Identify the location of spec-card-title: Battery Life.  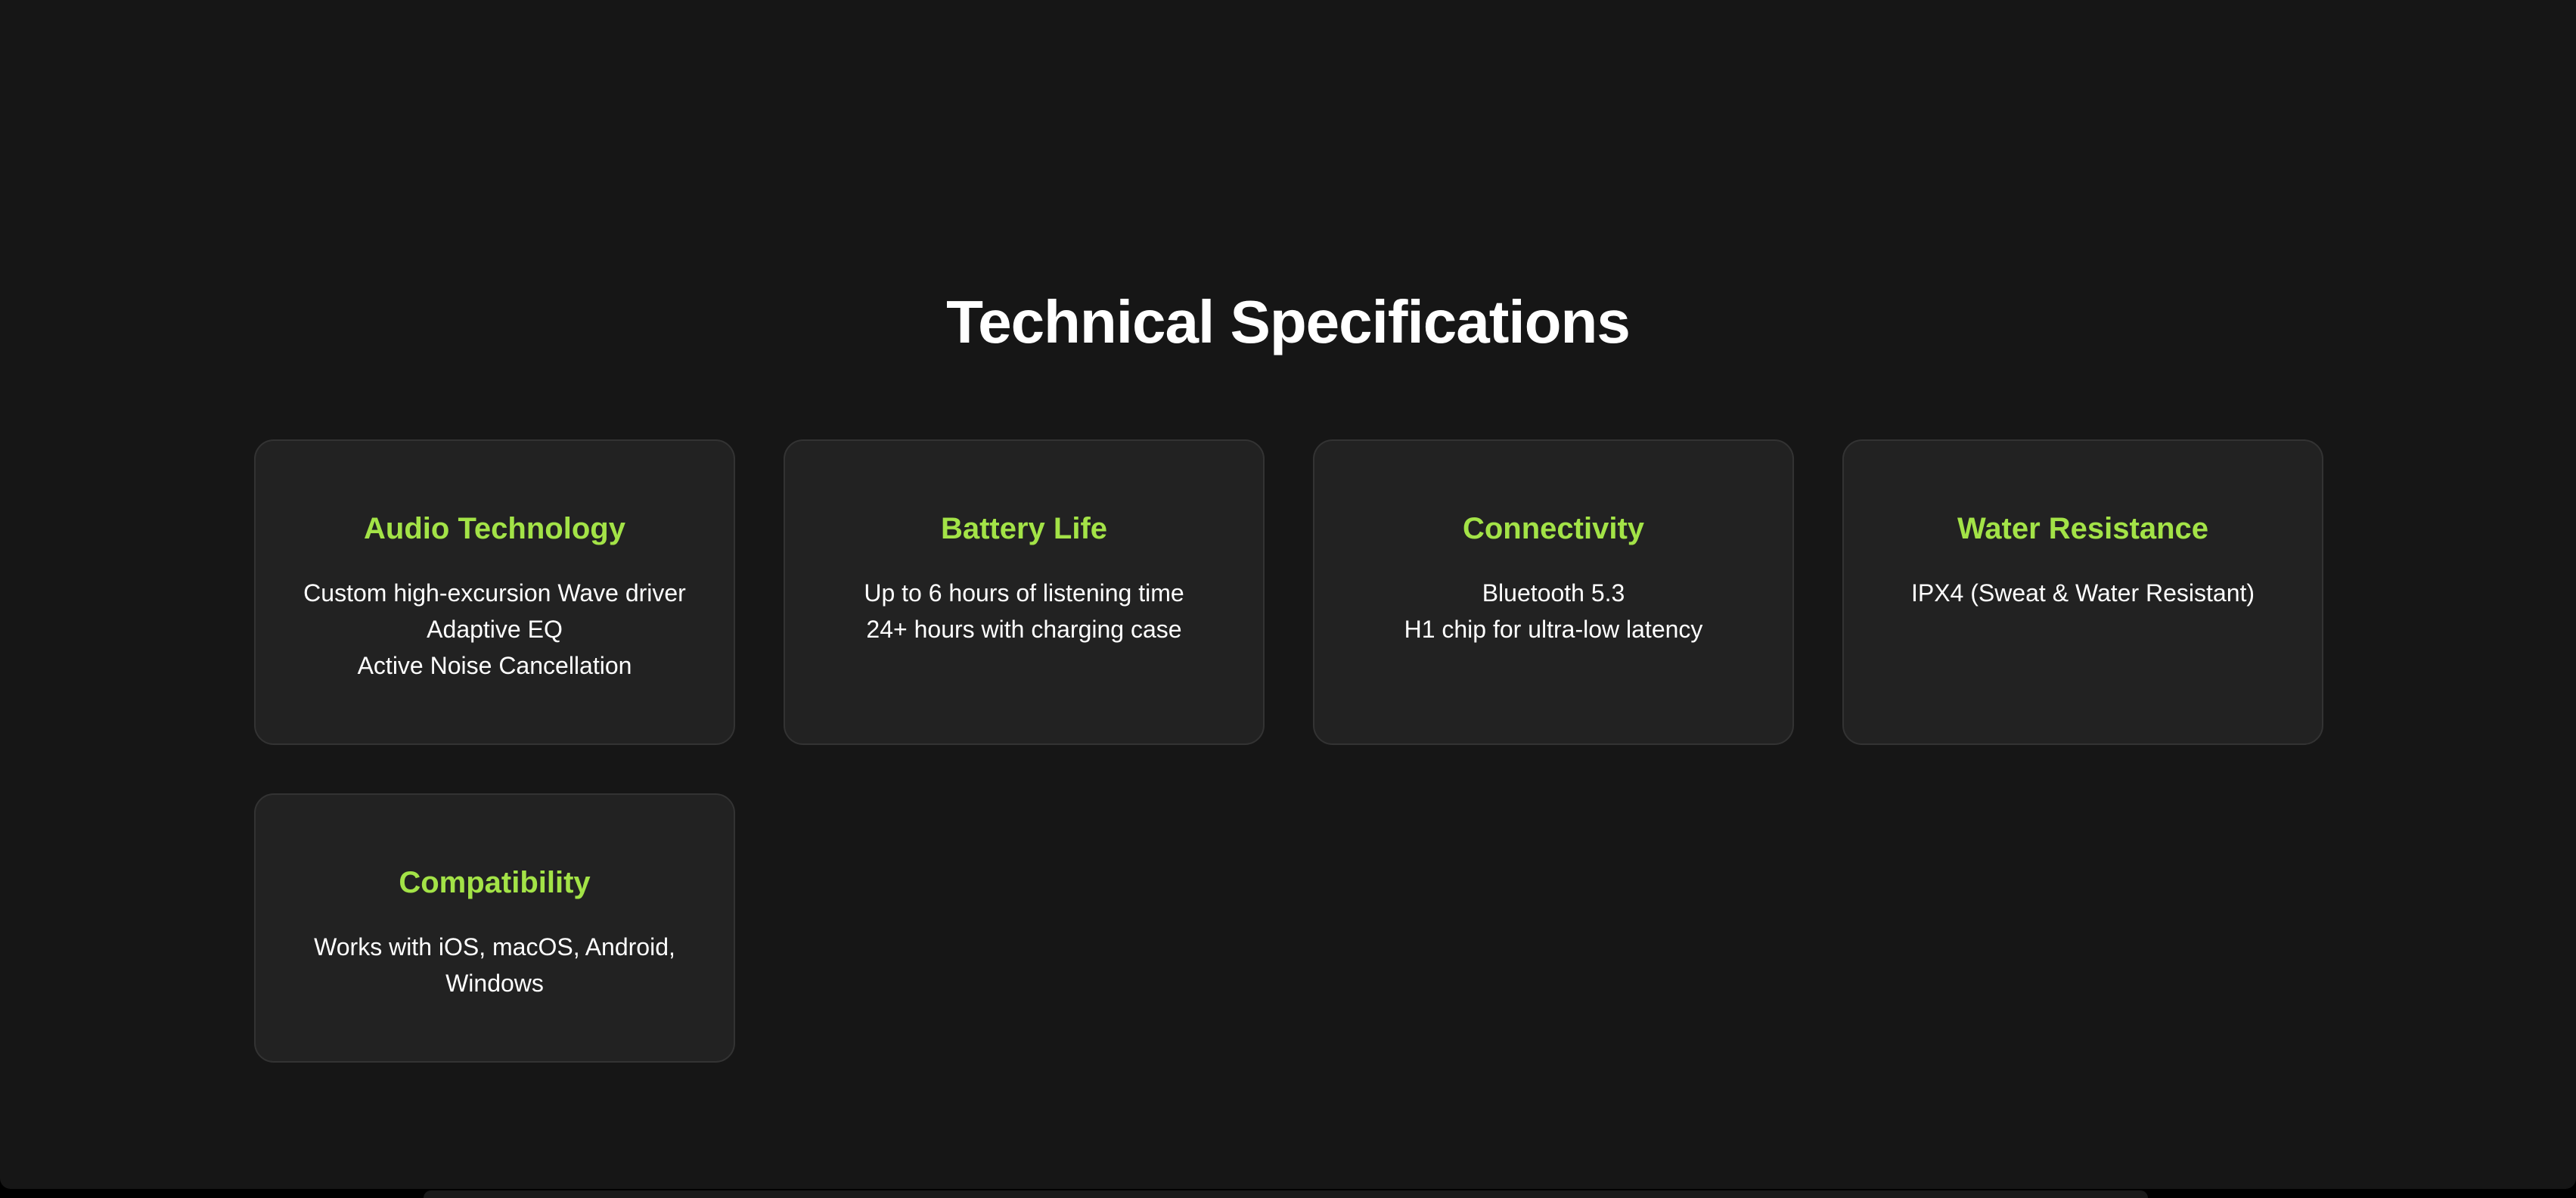
(1024, 528).